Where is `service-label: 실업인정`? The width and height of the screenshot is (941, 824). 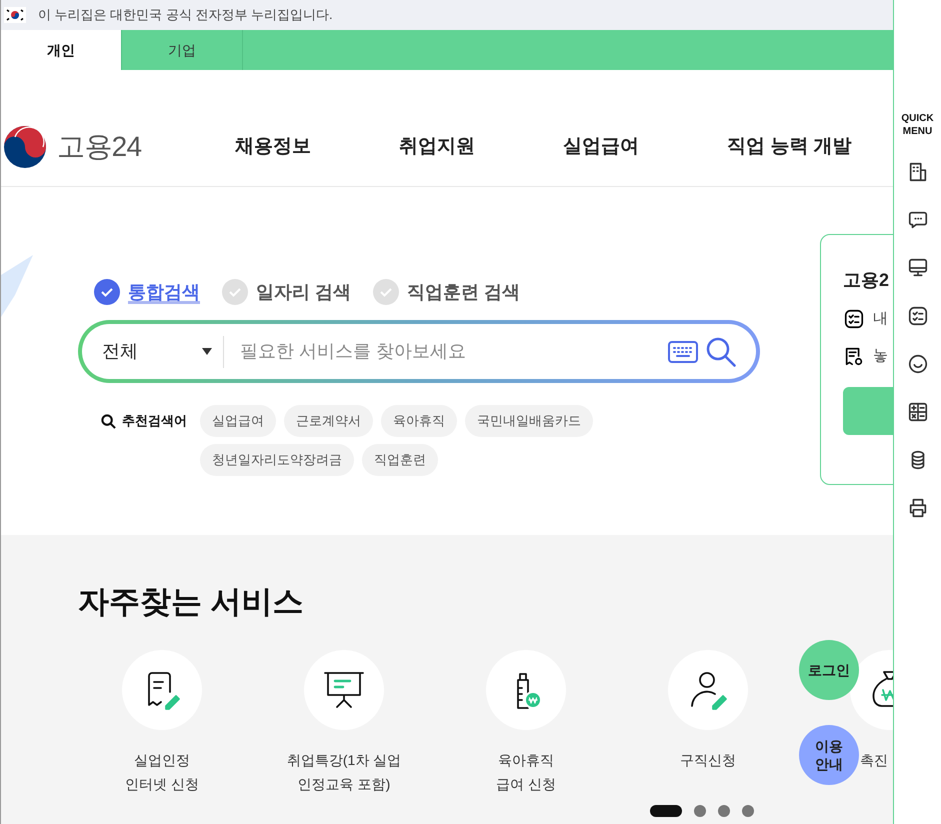
service-label: 실업인정 is located at coordinates (162, 760).